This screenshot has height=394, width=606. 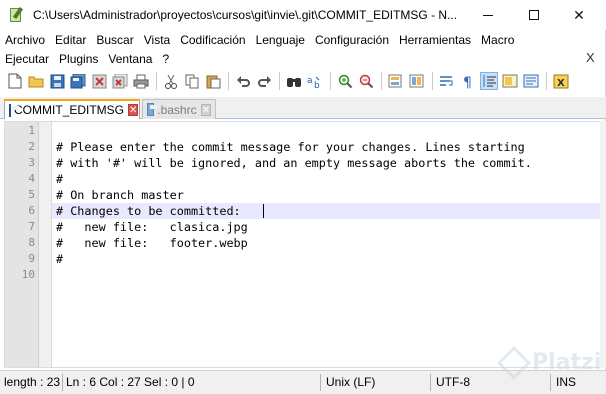 I want to click on save-all-icon, so click(x=78, y=81).